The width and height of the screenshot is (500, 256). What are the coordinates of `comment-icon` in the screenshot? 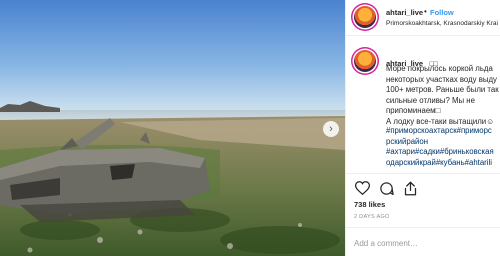 It's located at (386, 188).